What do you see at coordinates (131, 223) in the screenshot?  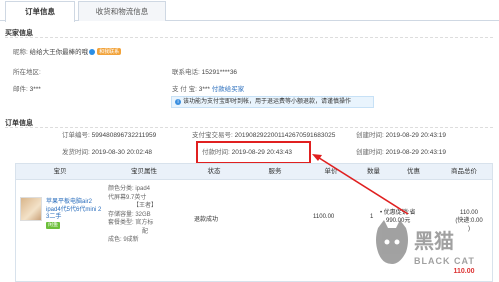 I see `attr-line: 套餐类型: 官方标` at bounding box center [131, 223].